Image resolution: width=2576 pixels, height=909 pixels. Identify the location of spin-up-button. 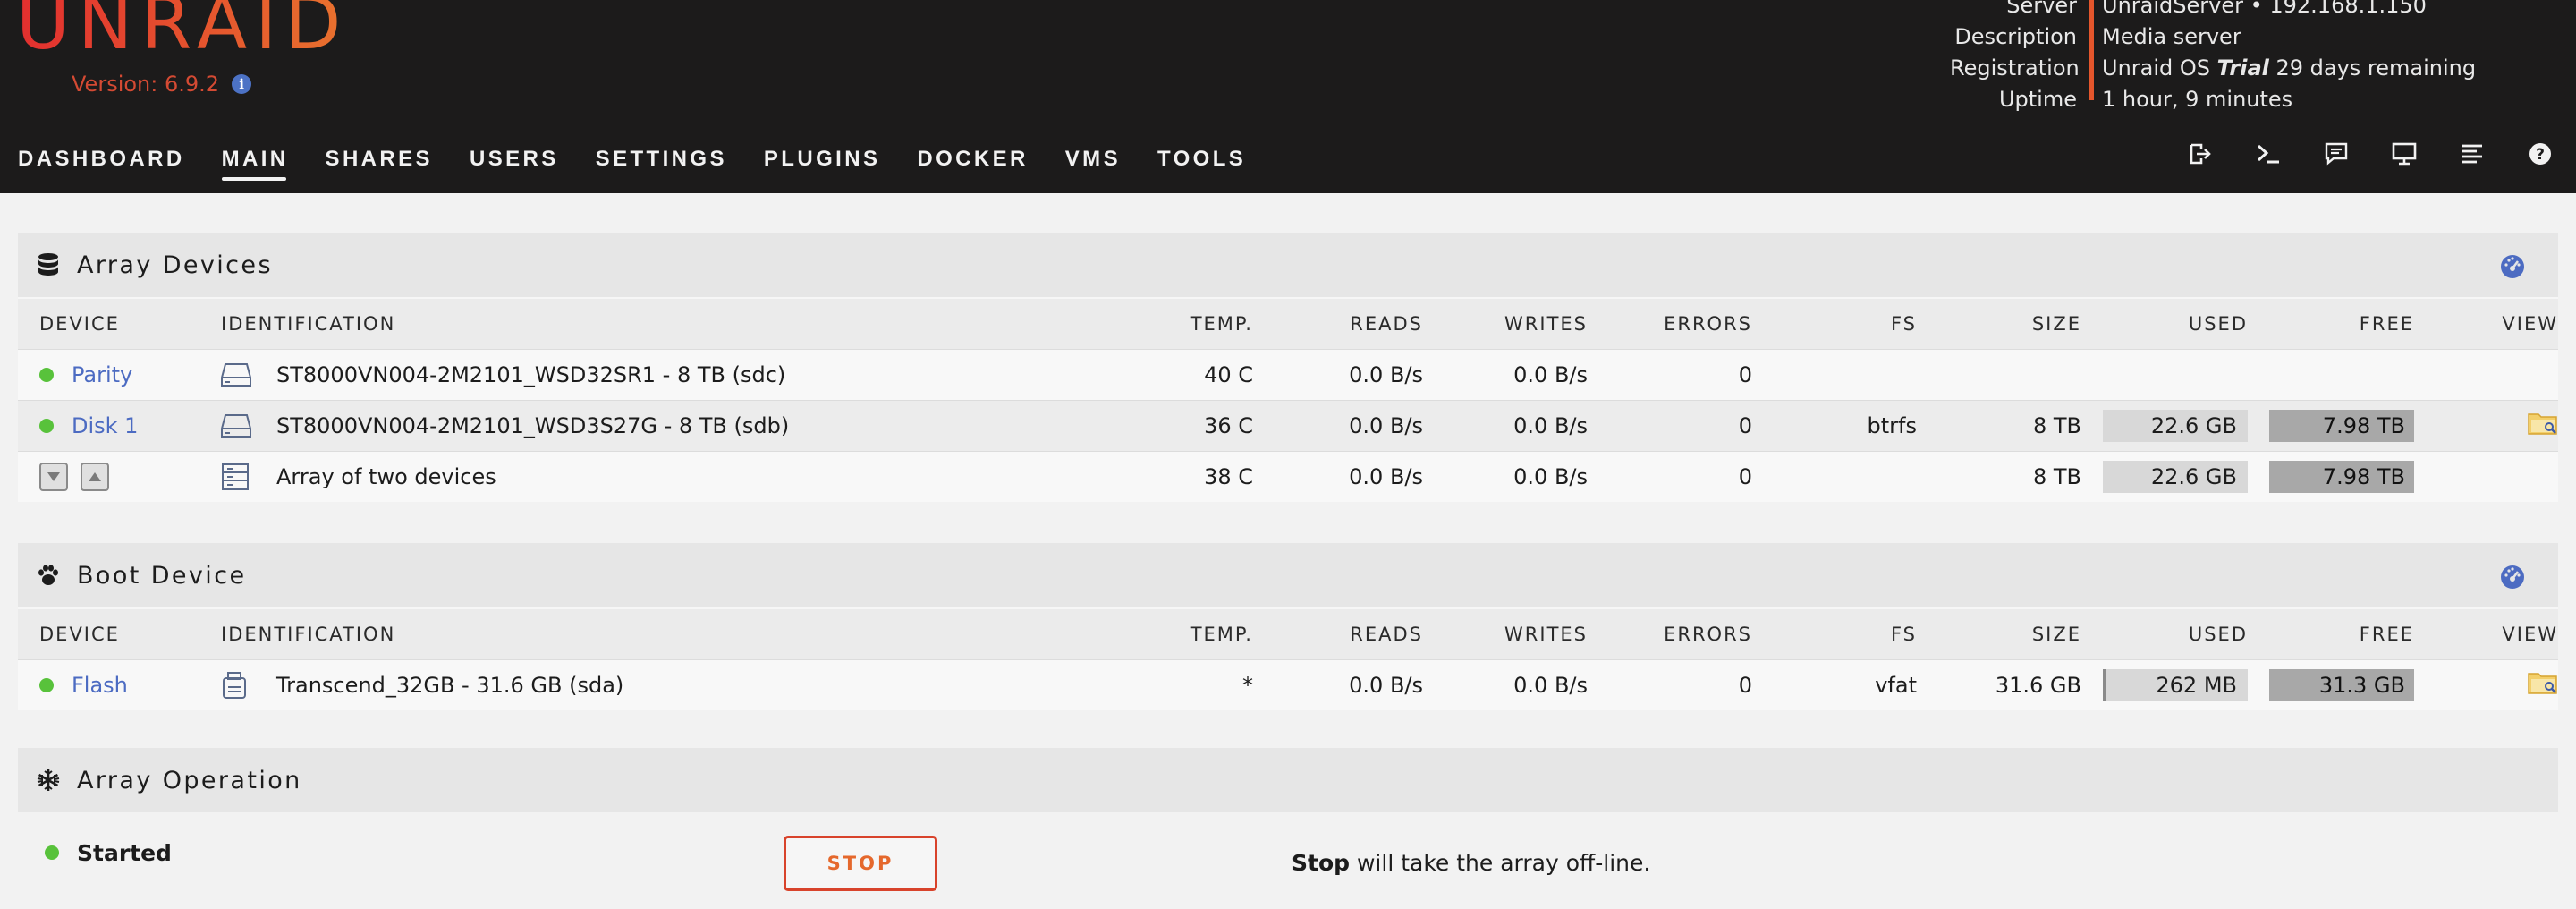
(94, 477).